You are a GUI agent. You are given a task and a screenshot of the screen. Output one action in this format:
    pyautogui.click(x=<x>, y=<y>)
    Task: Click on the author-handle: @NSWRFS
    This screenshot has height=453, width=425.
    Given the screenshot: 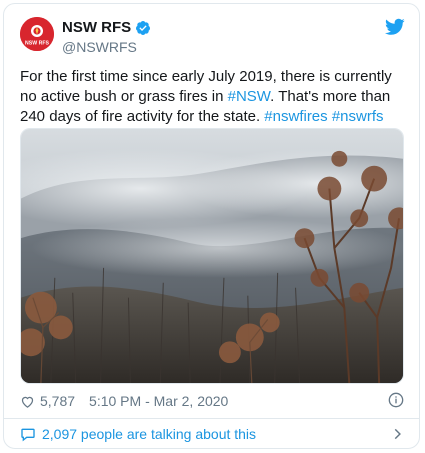 What is the action you would take?
    pyautogui.click(x=99, y=47)
    